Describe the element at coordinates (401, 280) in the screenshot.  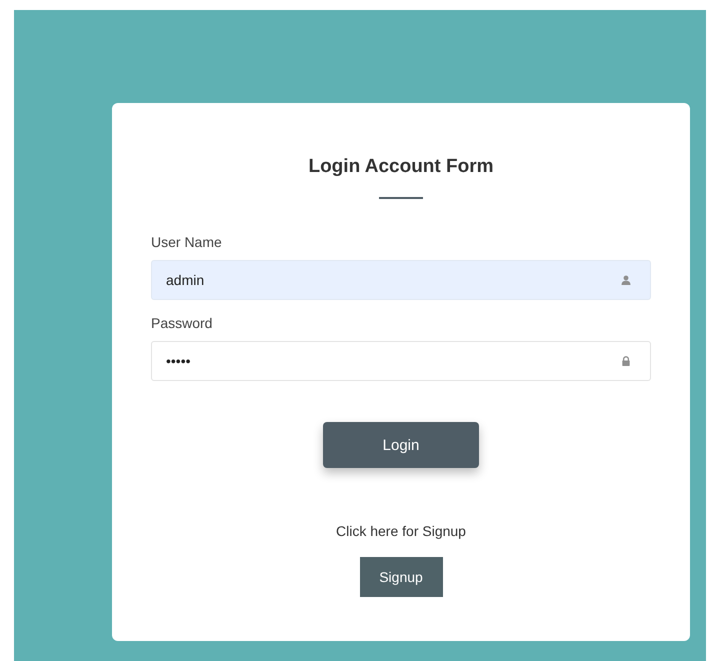
I see `username-field: admin` at that location.